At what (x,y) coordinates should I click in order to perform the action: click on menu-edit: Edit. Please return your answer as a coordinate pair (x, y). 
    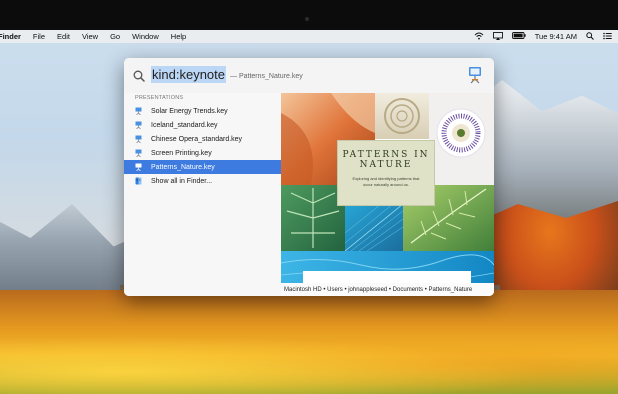
    Looking at the image, I should click on (63, 36).